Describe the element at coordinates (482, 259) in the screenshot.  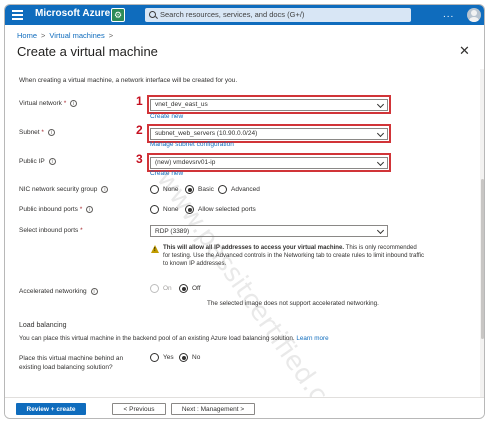
I see `scrollbar-thumb` at that location.